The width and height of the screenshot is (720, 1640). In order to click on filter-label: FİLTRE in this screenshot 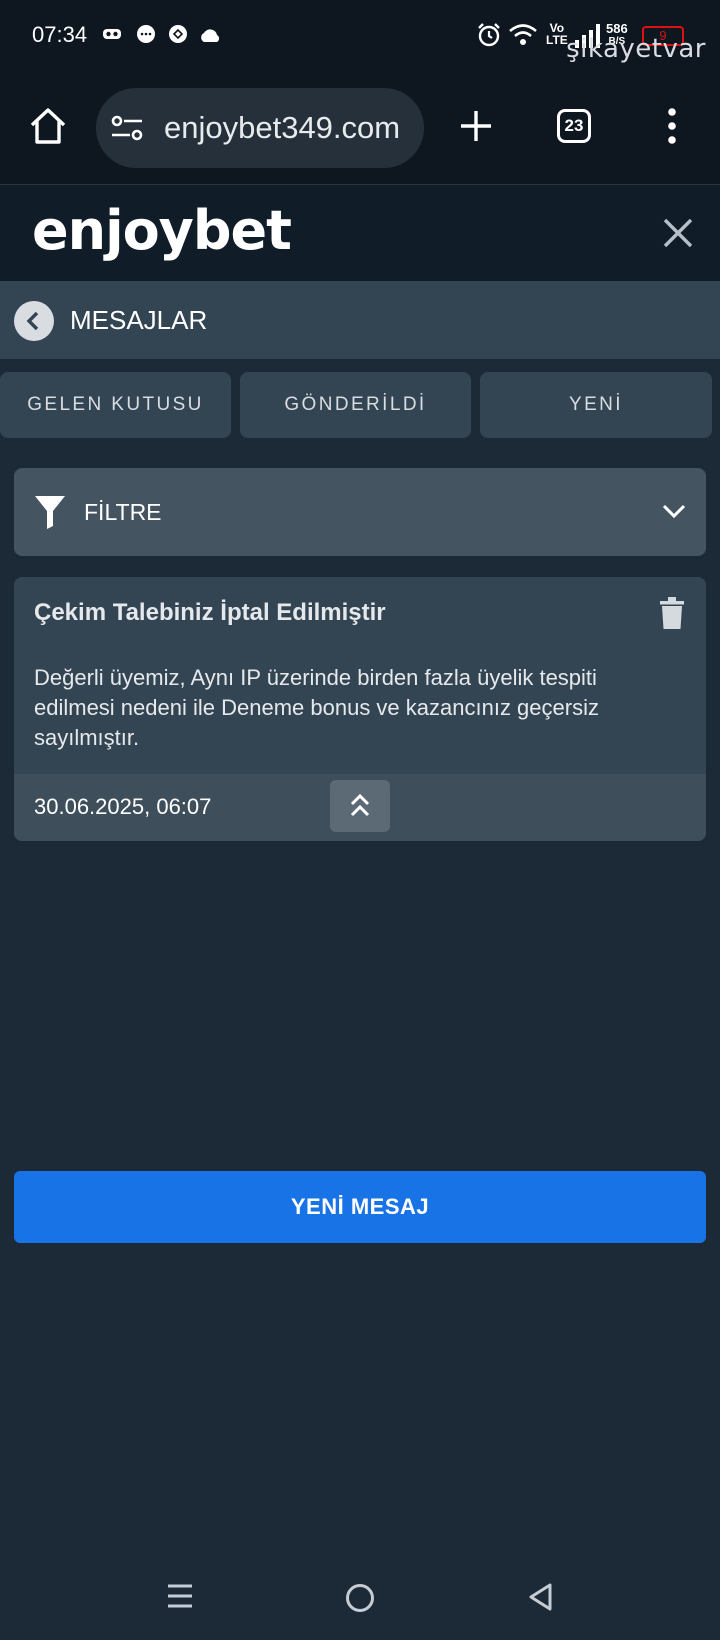, I will do `click(123, 512)`.